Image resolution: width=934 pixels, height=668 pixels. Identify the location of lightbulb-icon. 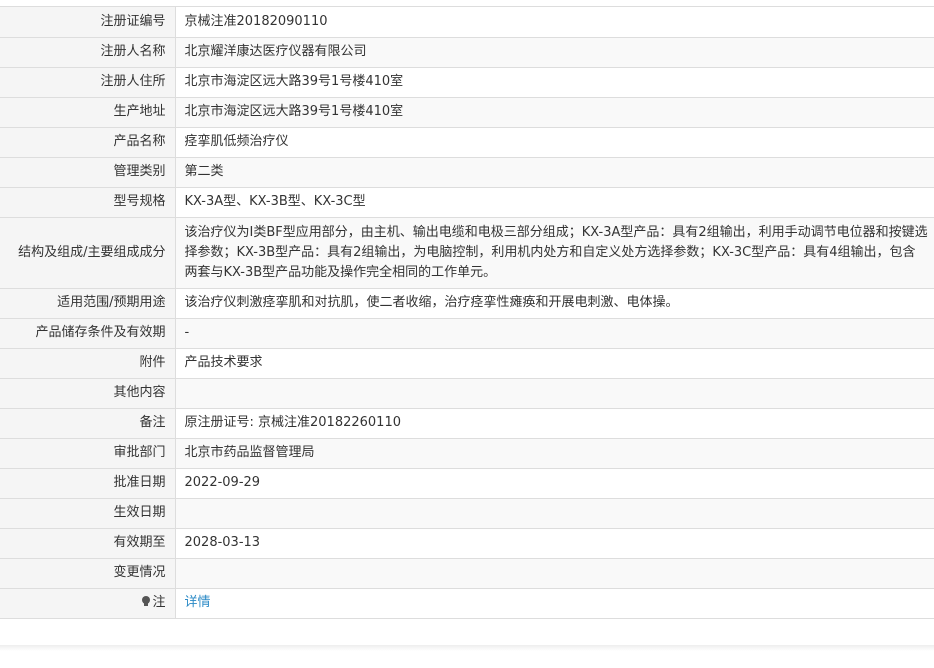
(146, 601).